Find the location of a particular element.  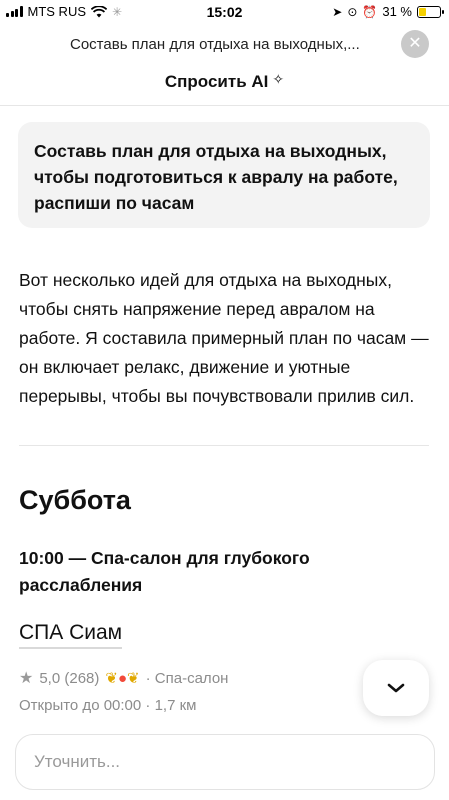

place-hours-row: Открыто до 00:00 · 1,7 км is located at coordinates (107, 705).